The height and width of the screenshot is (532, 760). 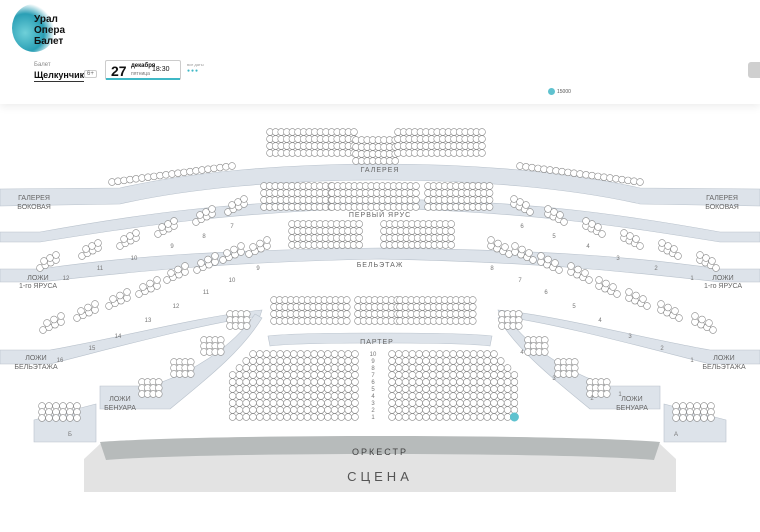 I want to click on available-seat, so click(x=514, y=417).